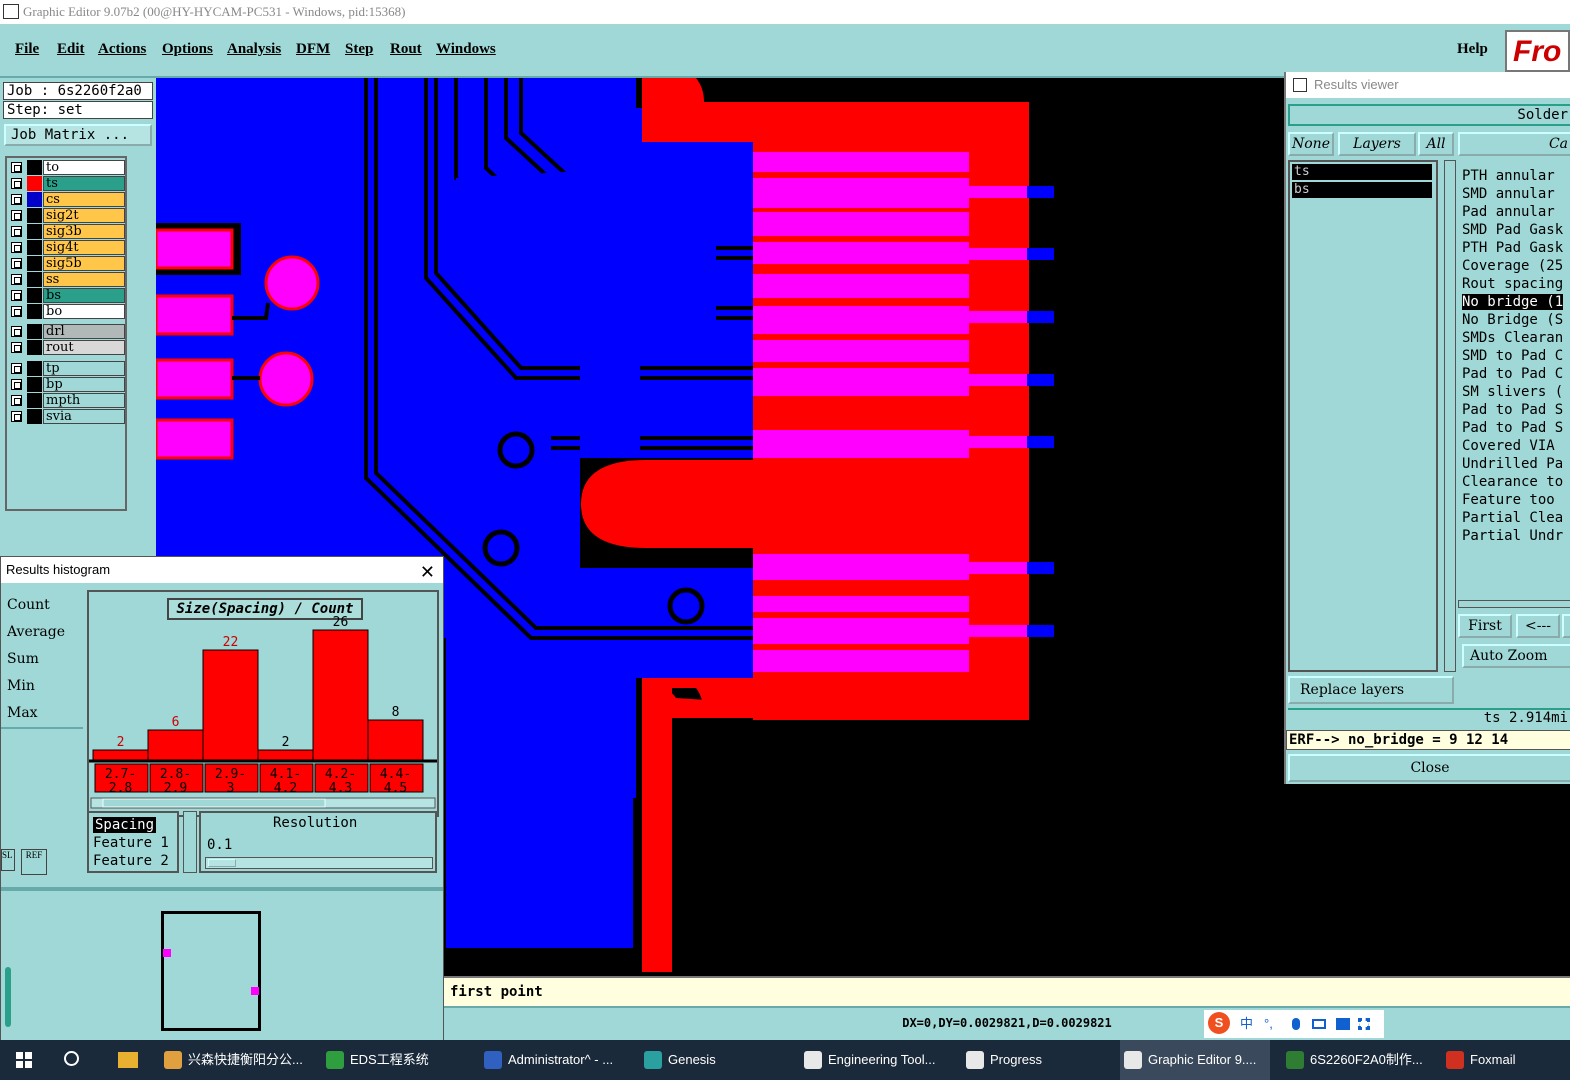 Image resolution: width=1570 pixels, height=1080 pixels. Describe the element at coordinates (1508, 446) in the screenshot. I see `check-item: Covered VIA` at that location.